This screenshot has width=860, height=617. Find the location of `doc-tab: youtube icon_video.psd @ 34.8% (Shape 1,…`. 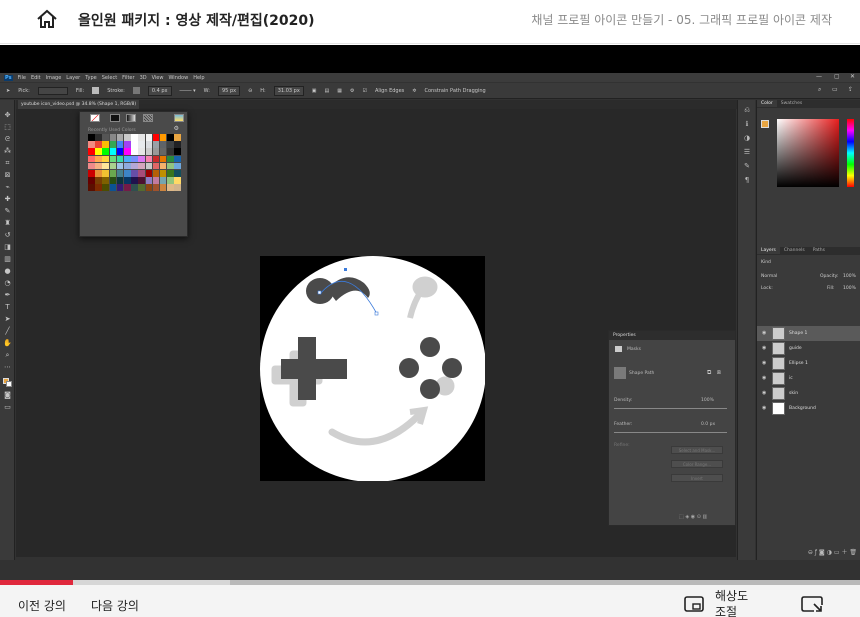

doc-tab: youtube icon_video.psd @ 34.8% (Shape 1,… is located at coordinates (79, 104).